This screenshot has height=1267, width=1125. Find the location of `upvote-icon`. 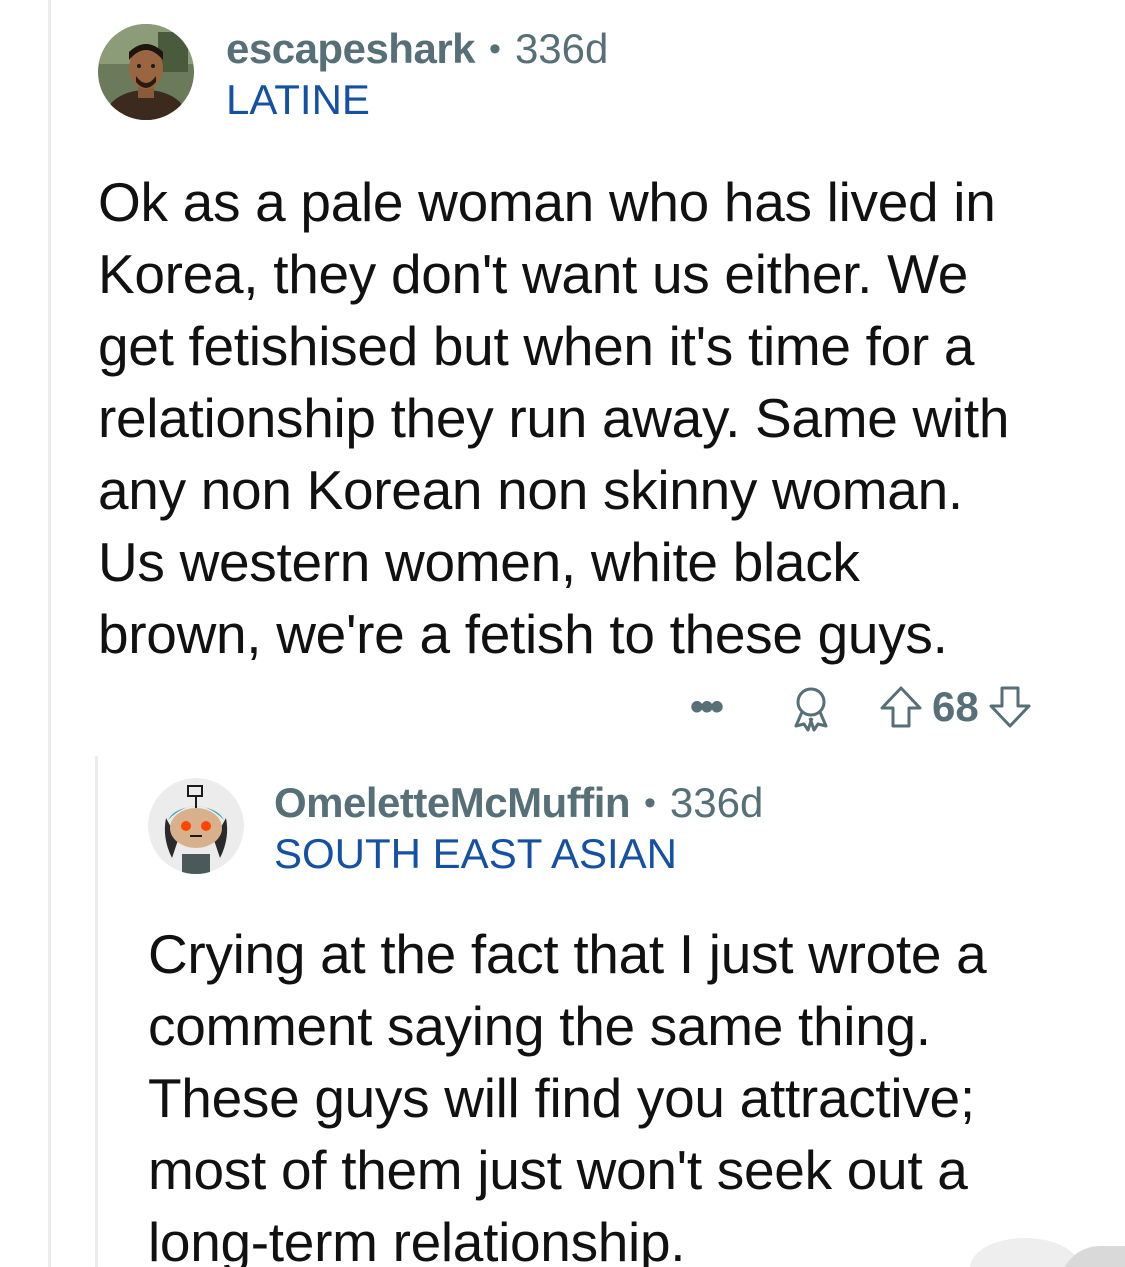

upvote-icon is located at coordinates (901, 707).